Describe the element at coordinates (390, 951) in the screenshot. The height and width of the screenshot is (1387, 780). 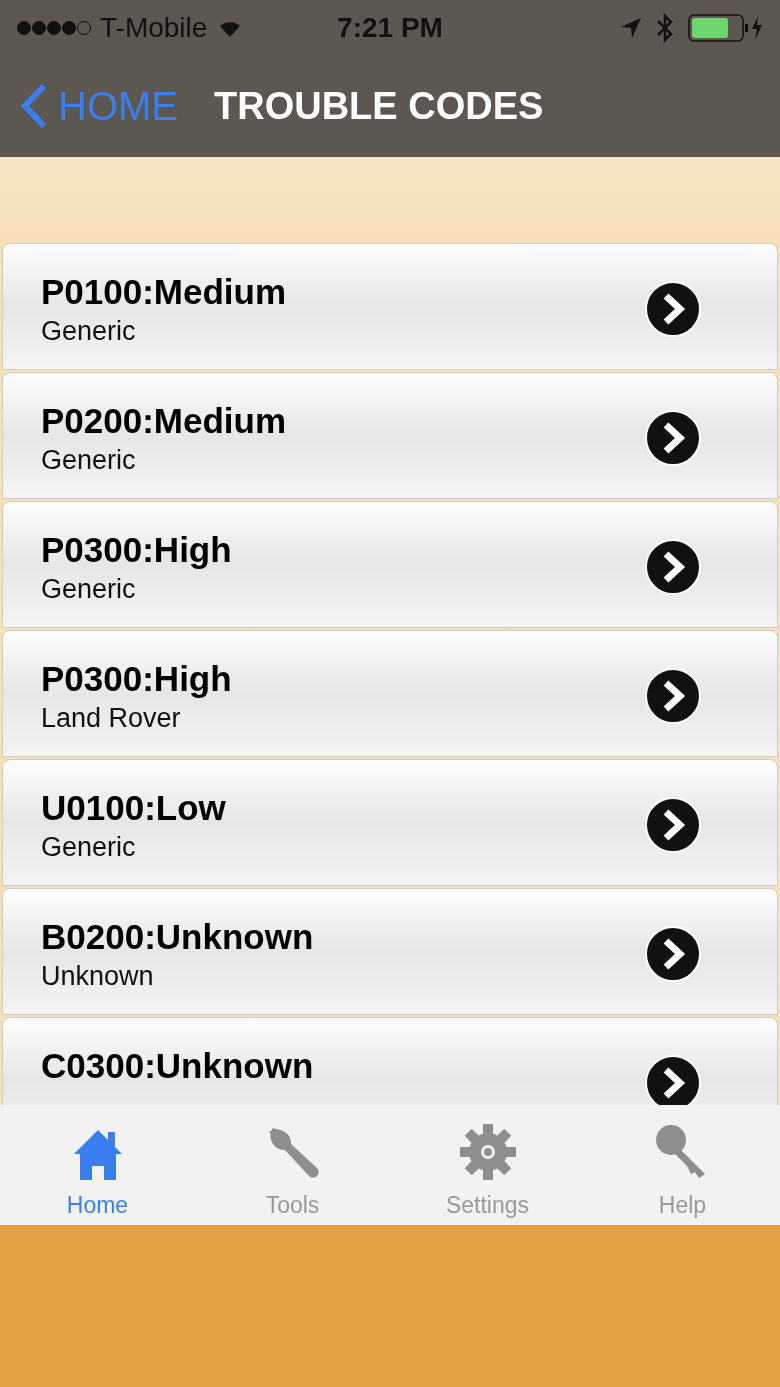
I see `trouble-code-row: B0200:Unknown Unknown` at that location.